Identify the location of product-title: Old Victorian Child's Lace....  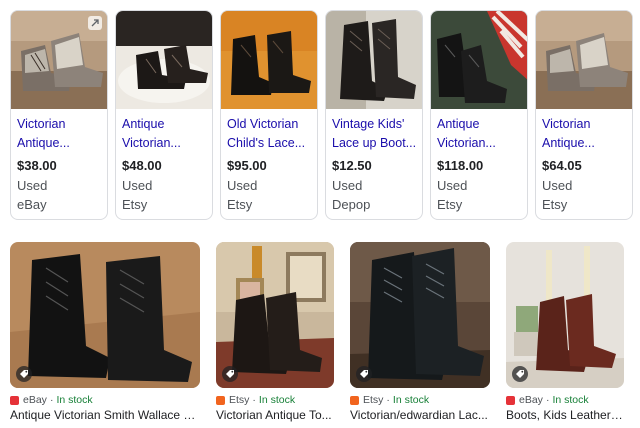
(271, 134).